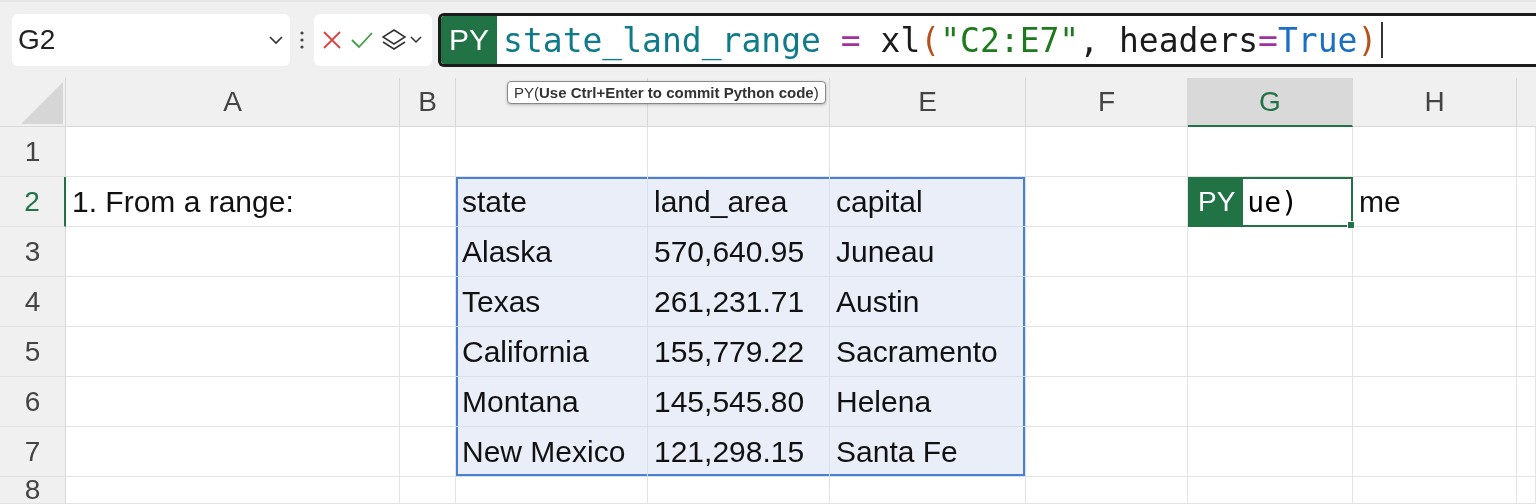  Describe the element at coordinates (666, 92) in the screenshot. I see `tooltip: PY(Use Ctrl+Enter to commit Python code)` at that location.